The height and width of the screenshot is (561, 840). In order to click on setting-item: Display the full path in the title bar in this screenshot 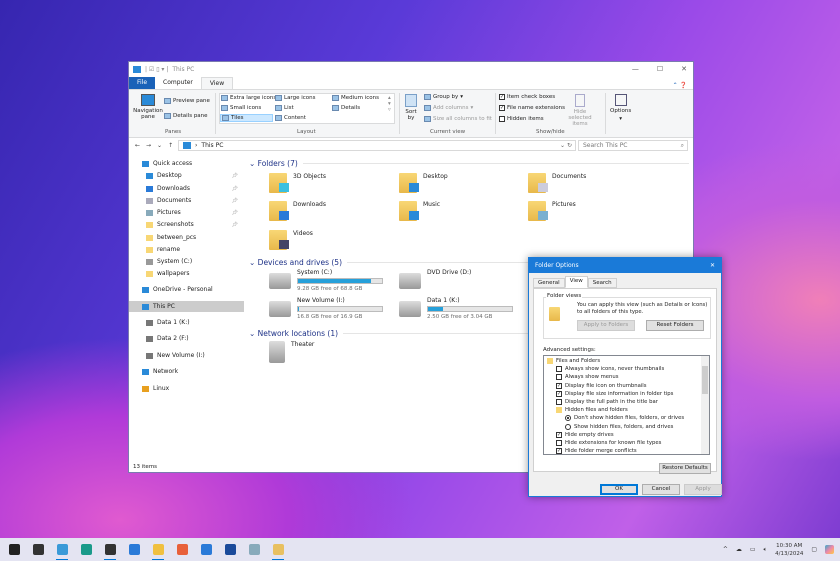, I will do `click(607, 402)`.